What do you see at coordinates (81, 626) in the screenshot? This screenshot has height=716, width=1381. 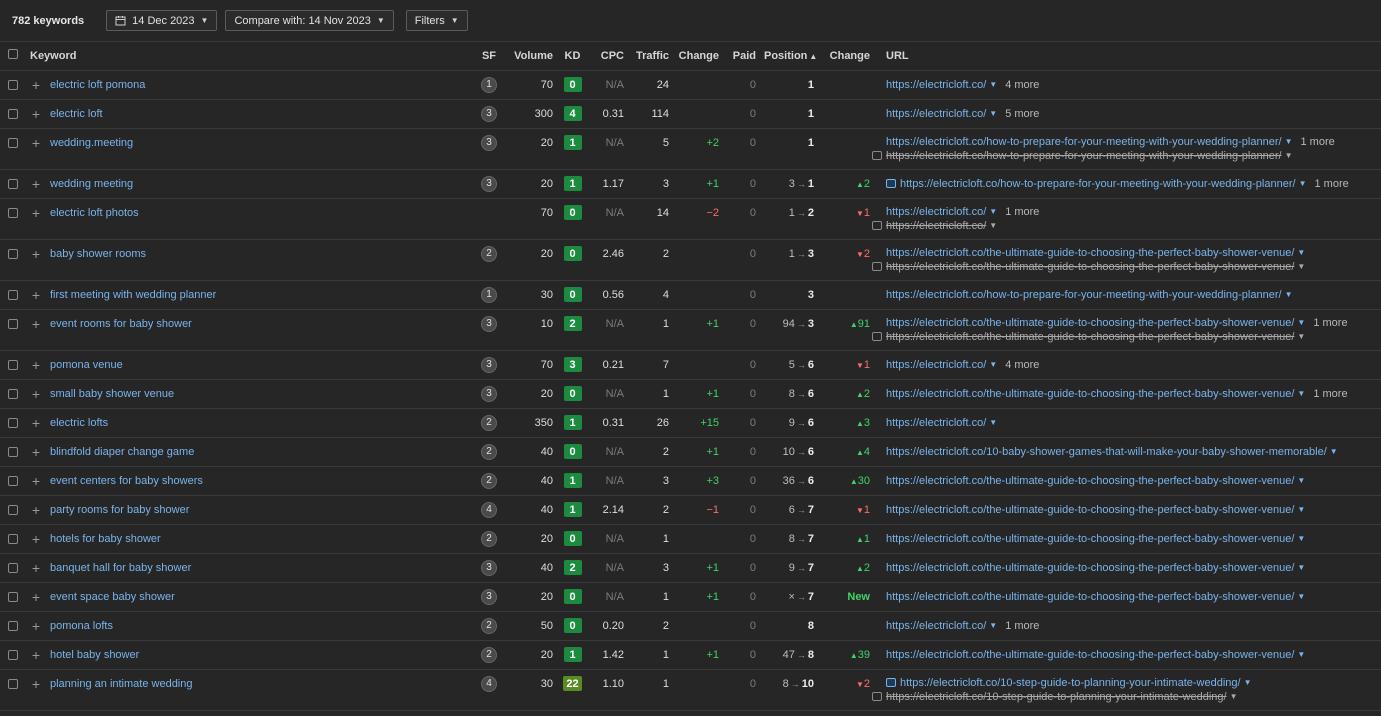 I see `keyword-link: pomona lofts` at bounding box center [81, 626].